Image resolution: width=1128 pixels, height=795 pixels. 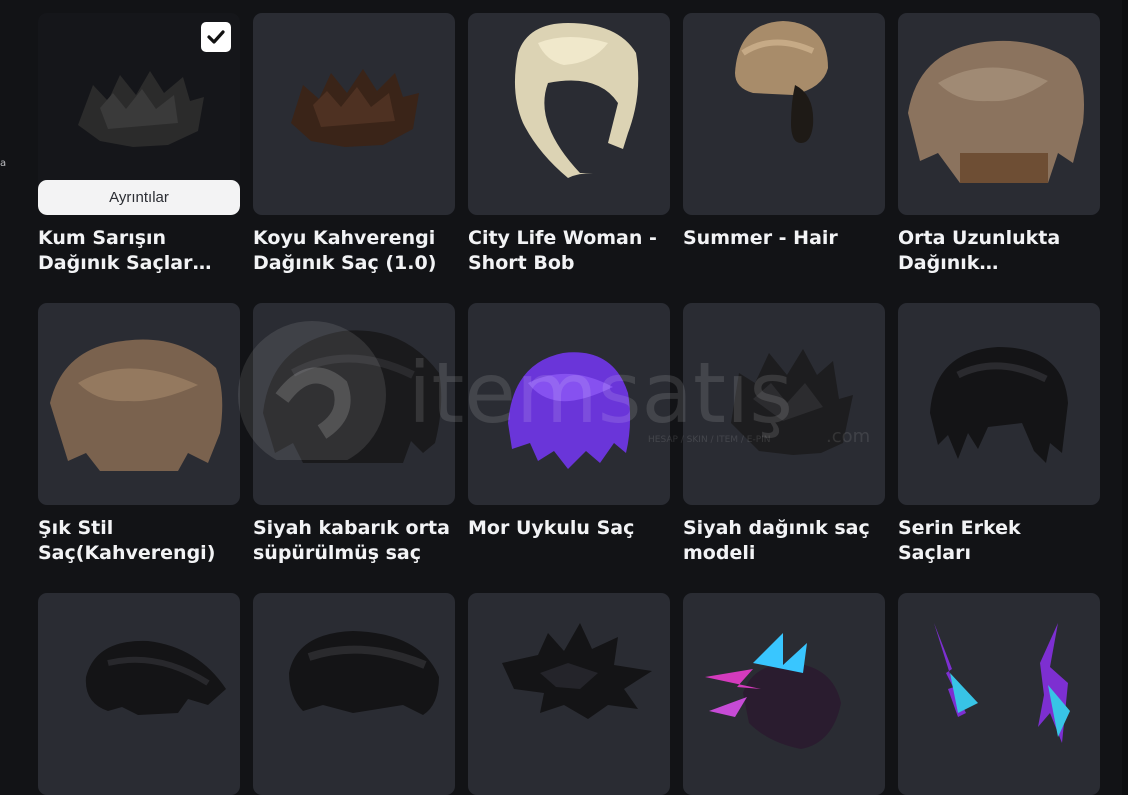 I want to click on hair-item: Mor Uykulu Saç, so click(x=569, y=434).